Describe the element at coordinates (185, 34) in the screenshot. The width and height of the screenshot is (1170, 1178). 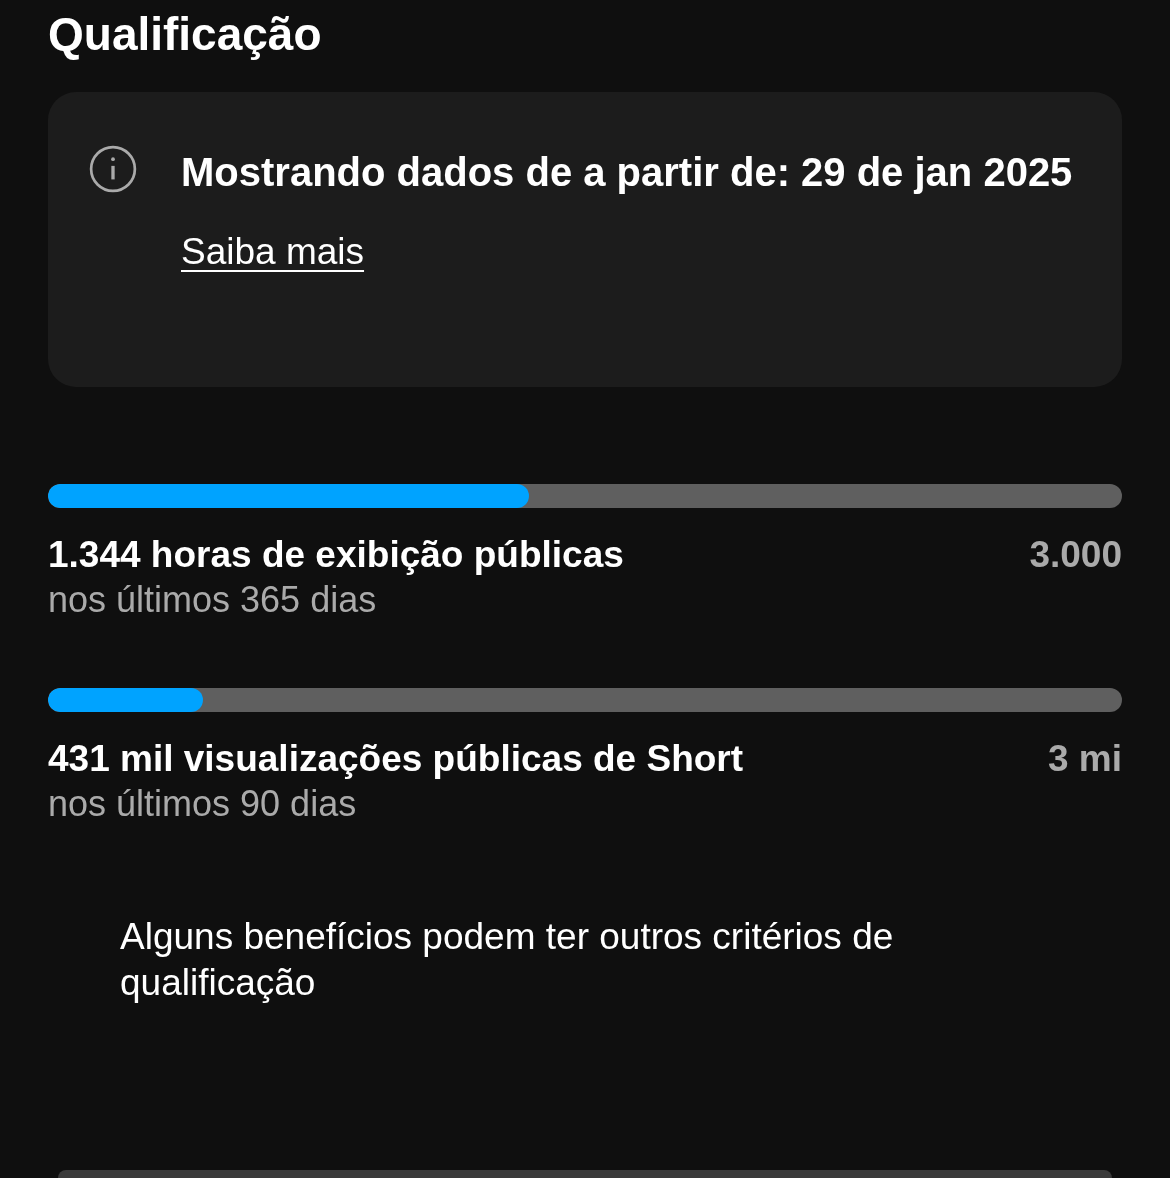
I see `section-title: Qualificação` at that location.